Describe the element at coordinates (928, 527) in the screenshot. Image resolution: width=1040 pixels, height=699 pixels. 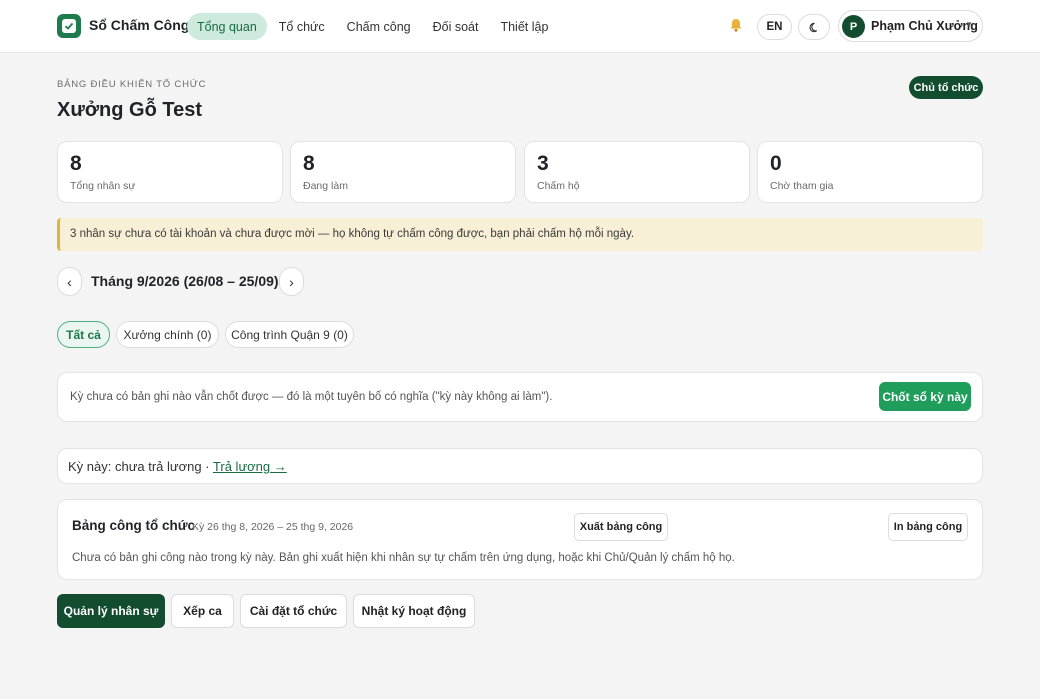
I see `print-timesheet-button: In bảng công` at that location.